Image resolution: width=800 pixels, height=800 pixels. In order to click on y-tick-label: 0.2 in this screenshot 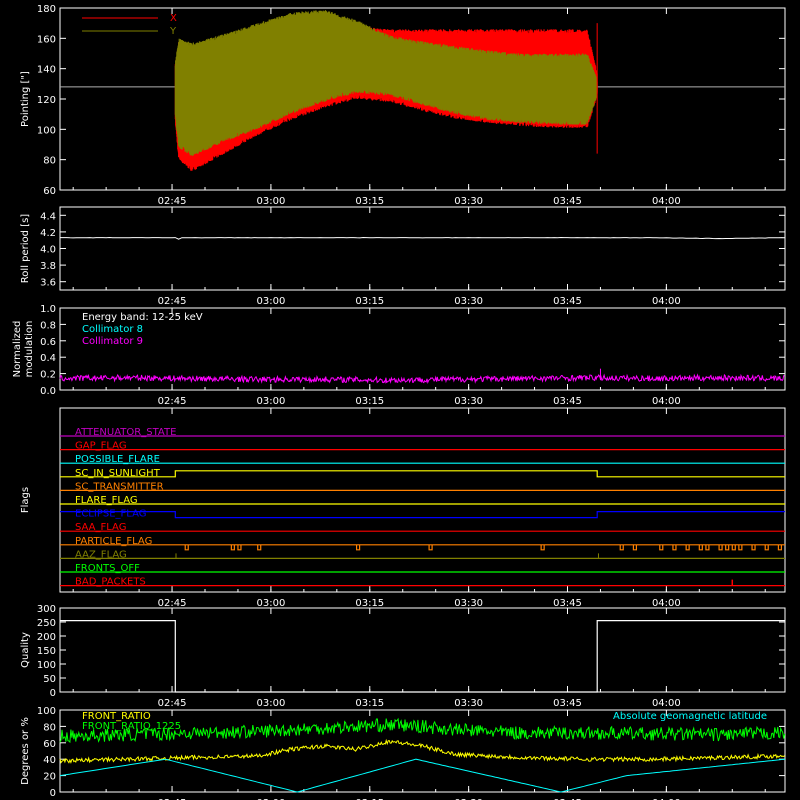, I will do `click(48, 375)`.